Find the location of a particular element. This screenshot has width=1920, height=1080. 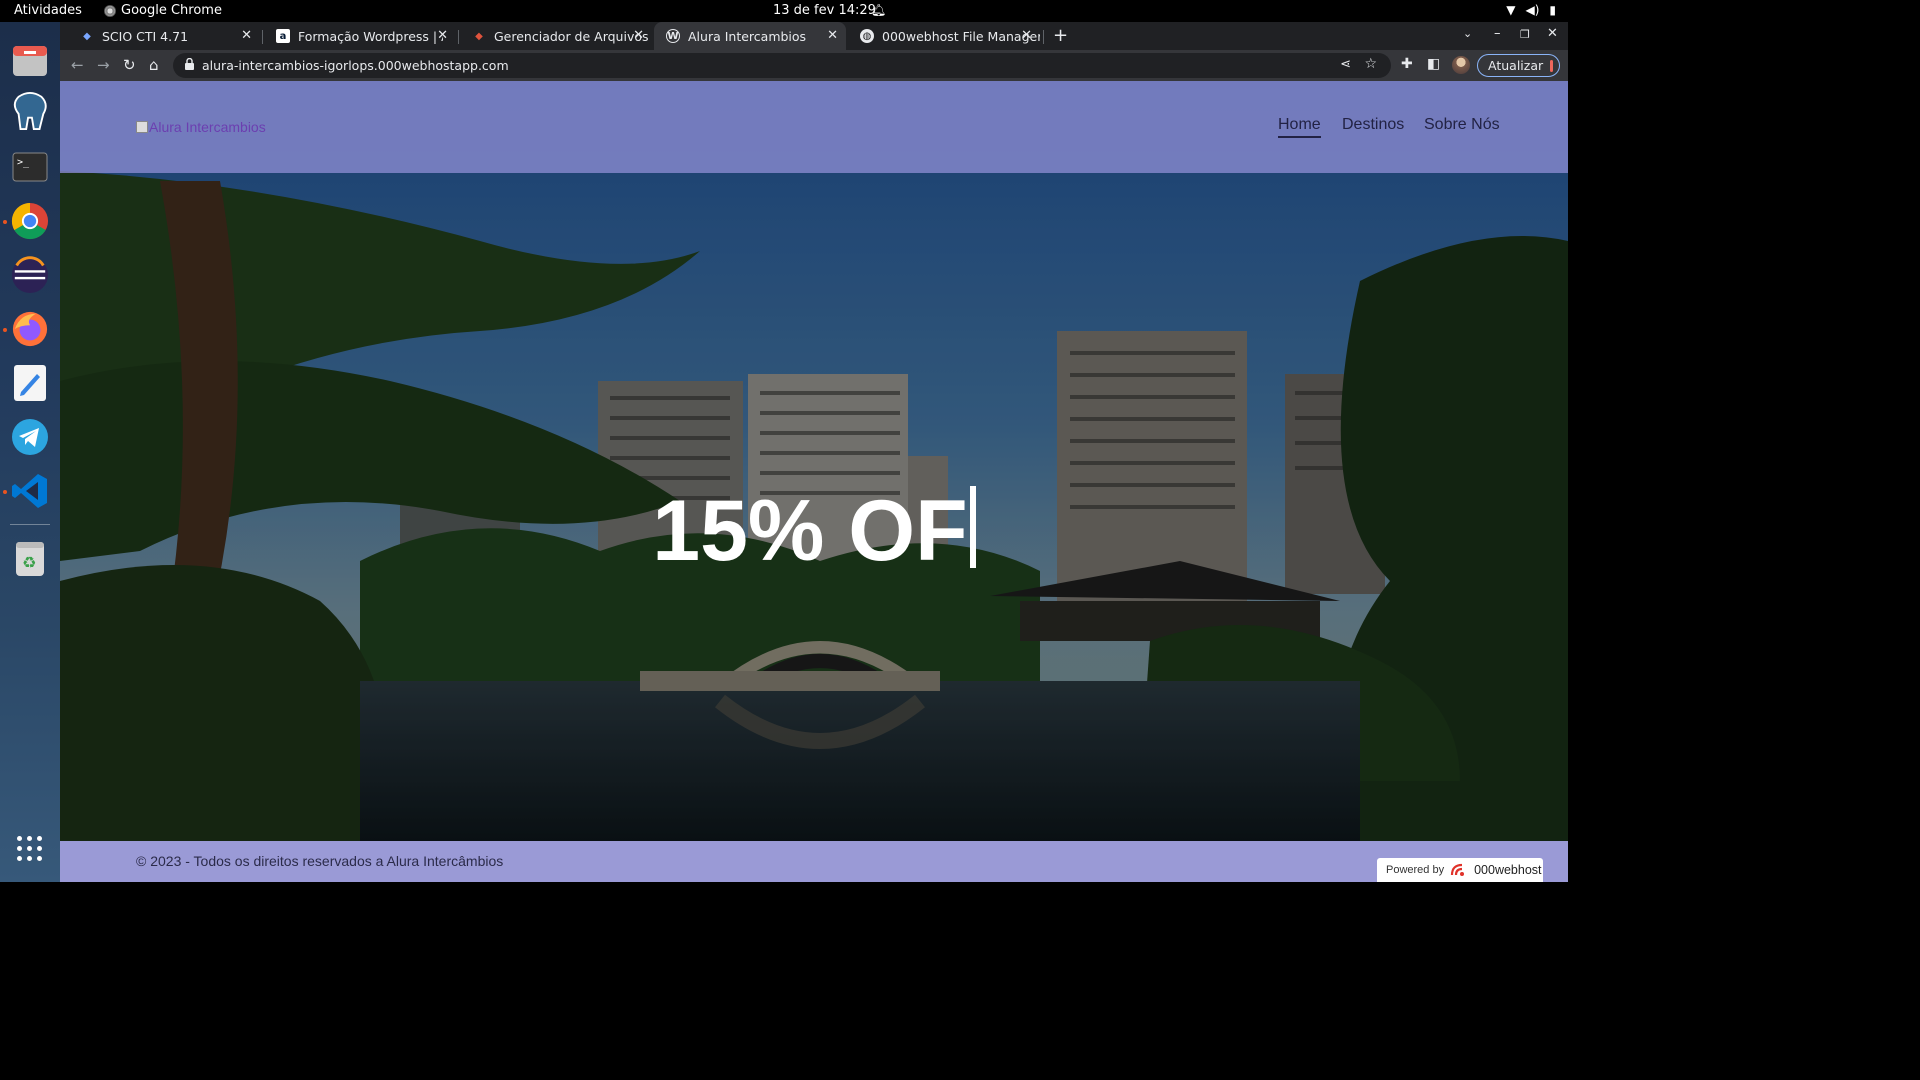

system-tray: ▼ ◀) ▮ is located at coordinates (1531, 10).